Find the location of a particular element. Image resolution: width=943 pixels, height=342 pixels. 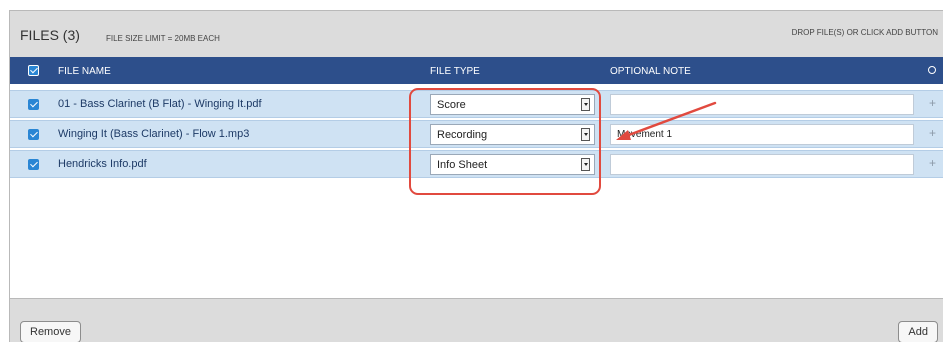

select-all-checkbox is located at coordinates (33, 70).